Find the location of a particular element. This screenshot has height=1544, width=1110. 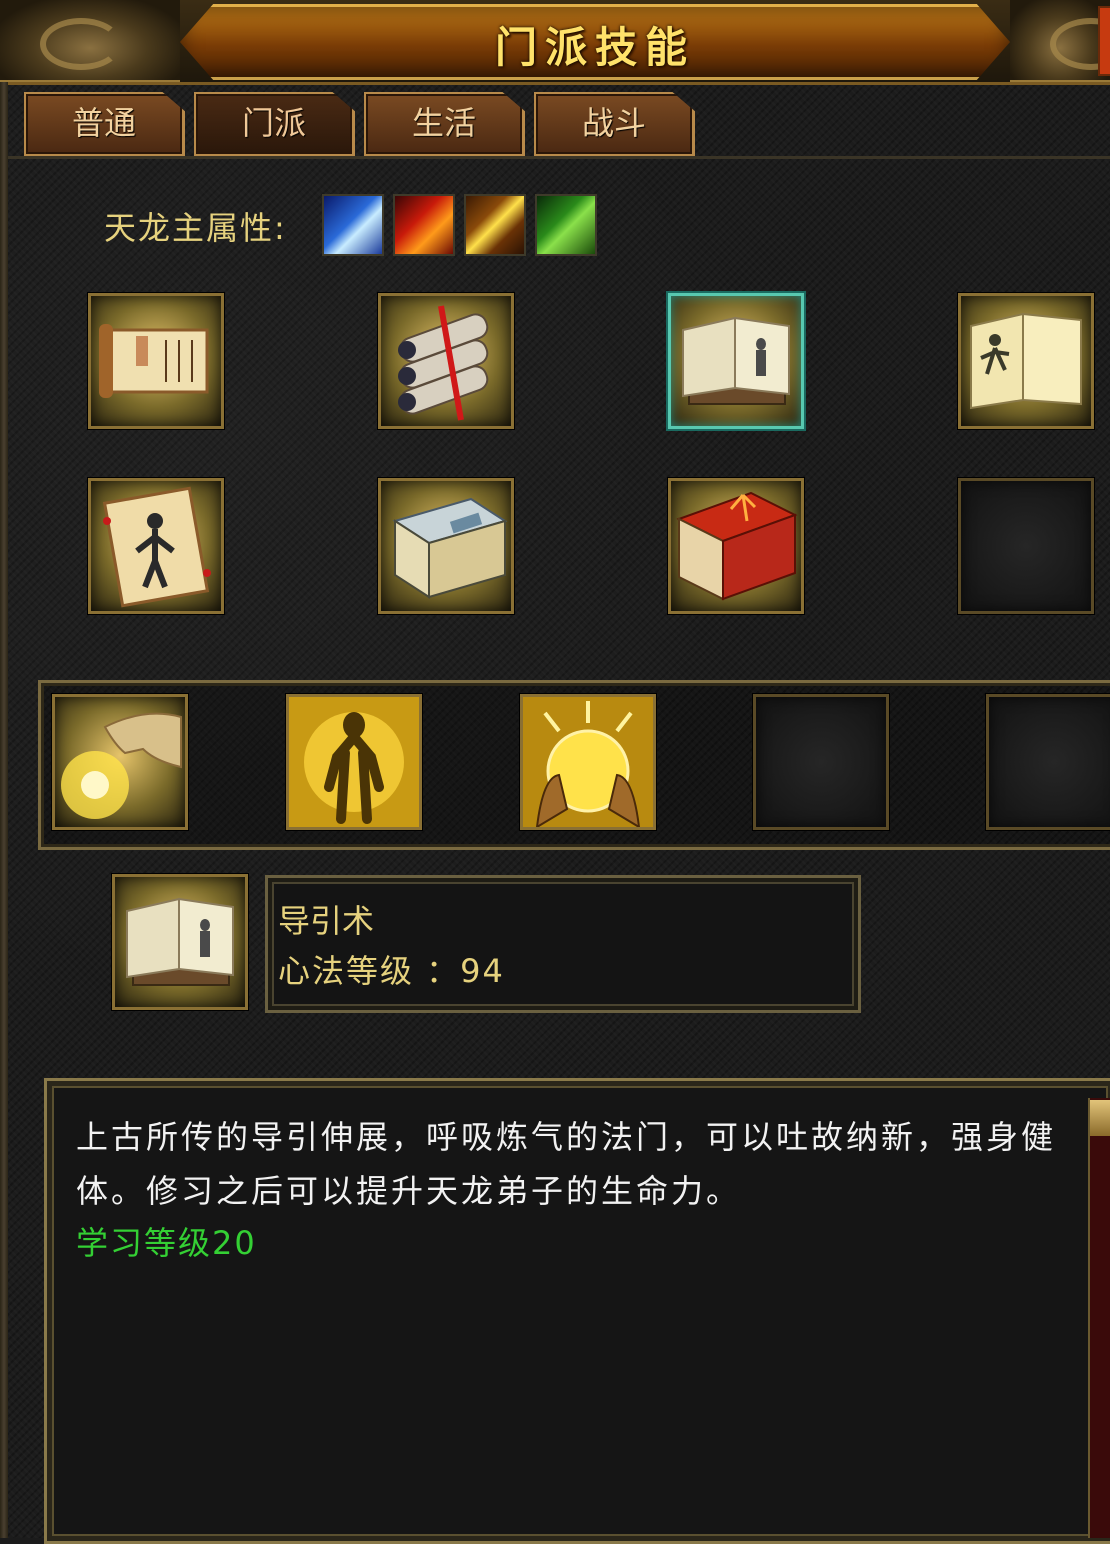

martial-book-icon is located at coordinates (1026, 361).